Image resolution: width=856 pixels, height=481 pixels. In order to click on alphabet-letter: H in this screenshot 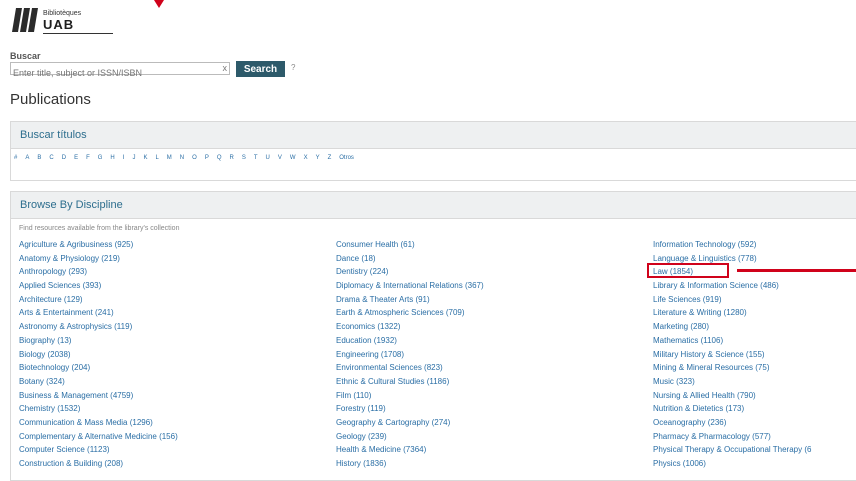, I will do `click(112, 158)`.